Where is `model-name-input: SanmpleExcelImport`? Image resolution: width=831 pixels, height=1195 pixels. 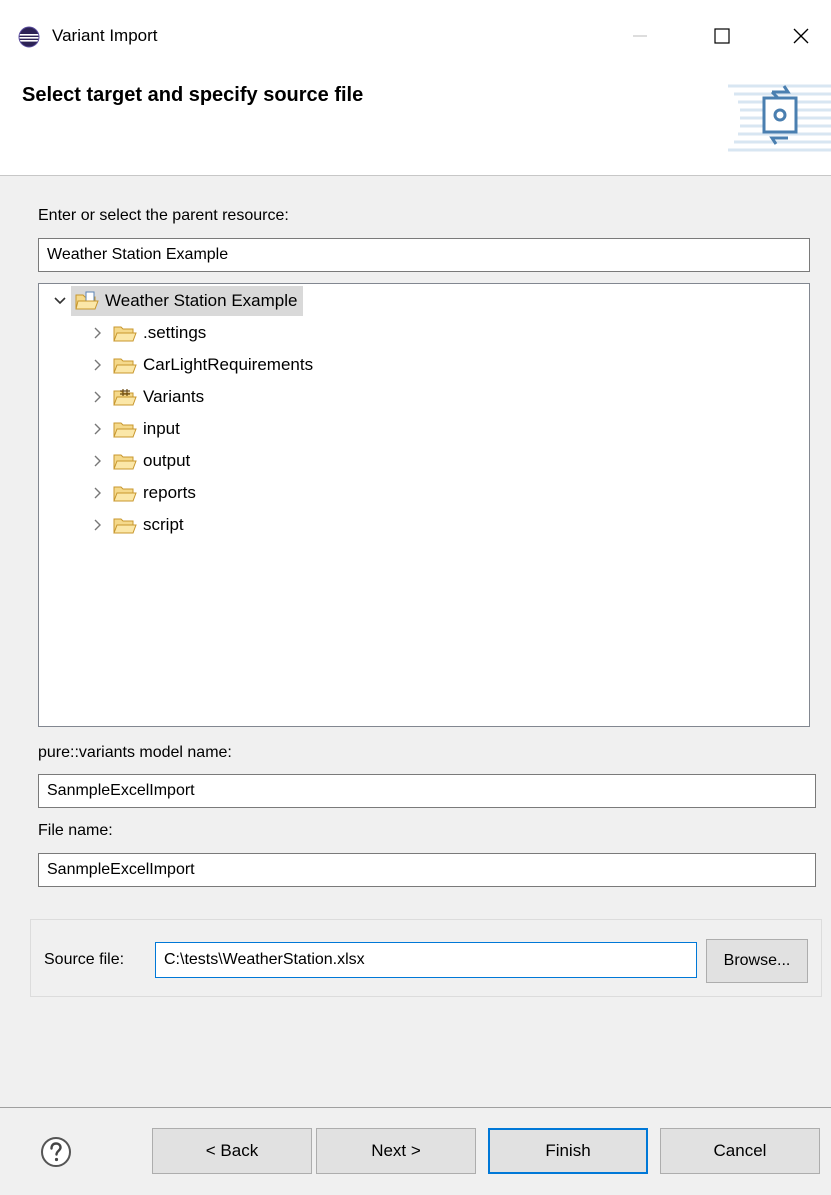 model-name-input: SanmpleExcelImport is located at coordinates (427, 791).